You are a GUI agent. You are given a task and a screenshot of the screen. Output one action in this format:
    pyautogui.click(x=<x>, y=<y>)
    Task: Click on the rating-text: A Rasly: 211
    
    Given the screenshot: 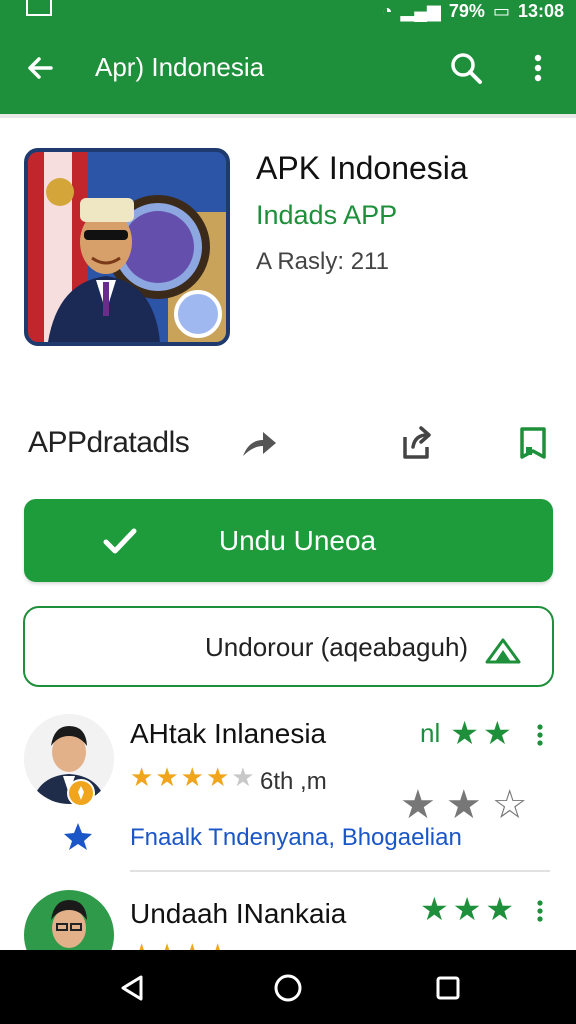 What is the action you would take?
    pyautogui.click(x=322, y=261)
    